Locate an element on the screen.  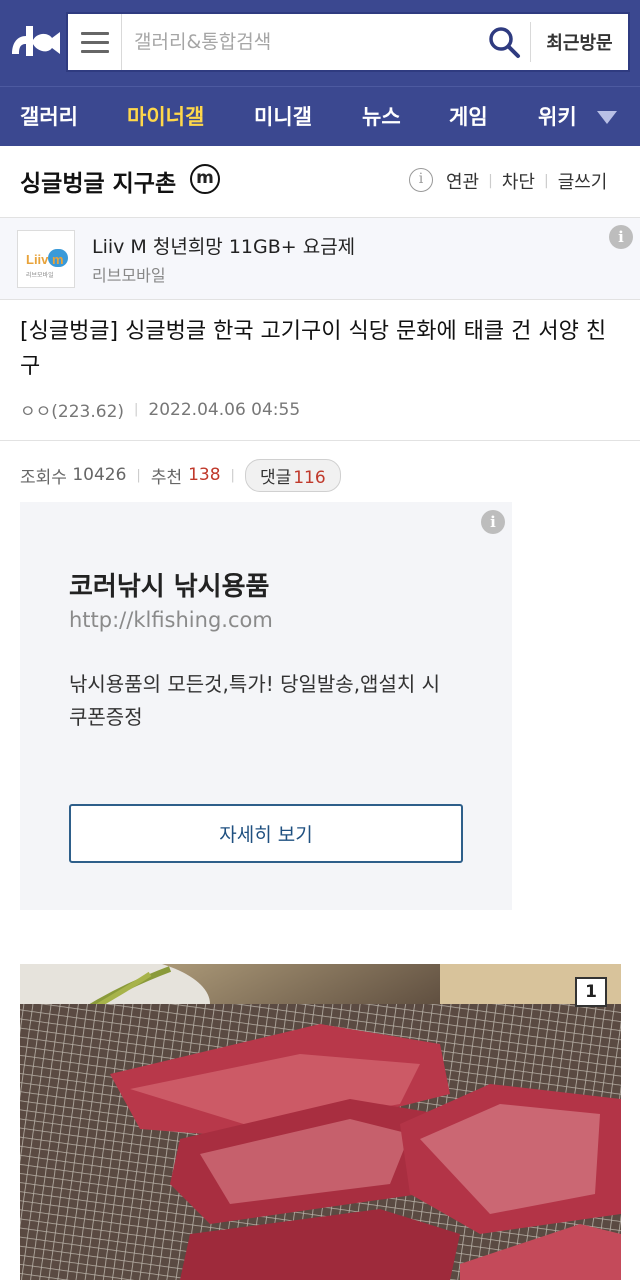
post-date: 2022.04.06 04:55 is located at coordinates (224, 409).